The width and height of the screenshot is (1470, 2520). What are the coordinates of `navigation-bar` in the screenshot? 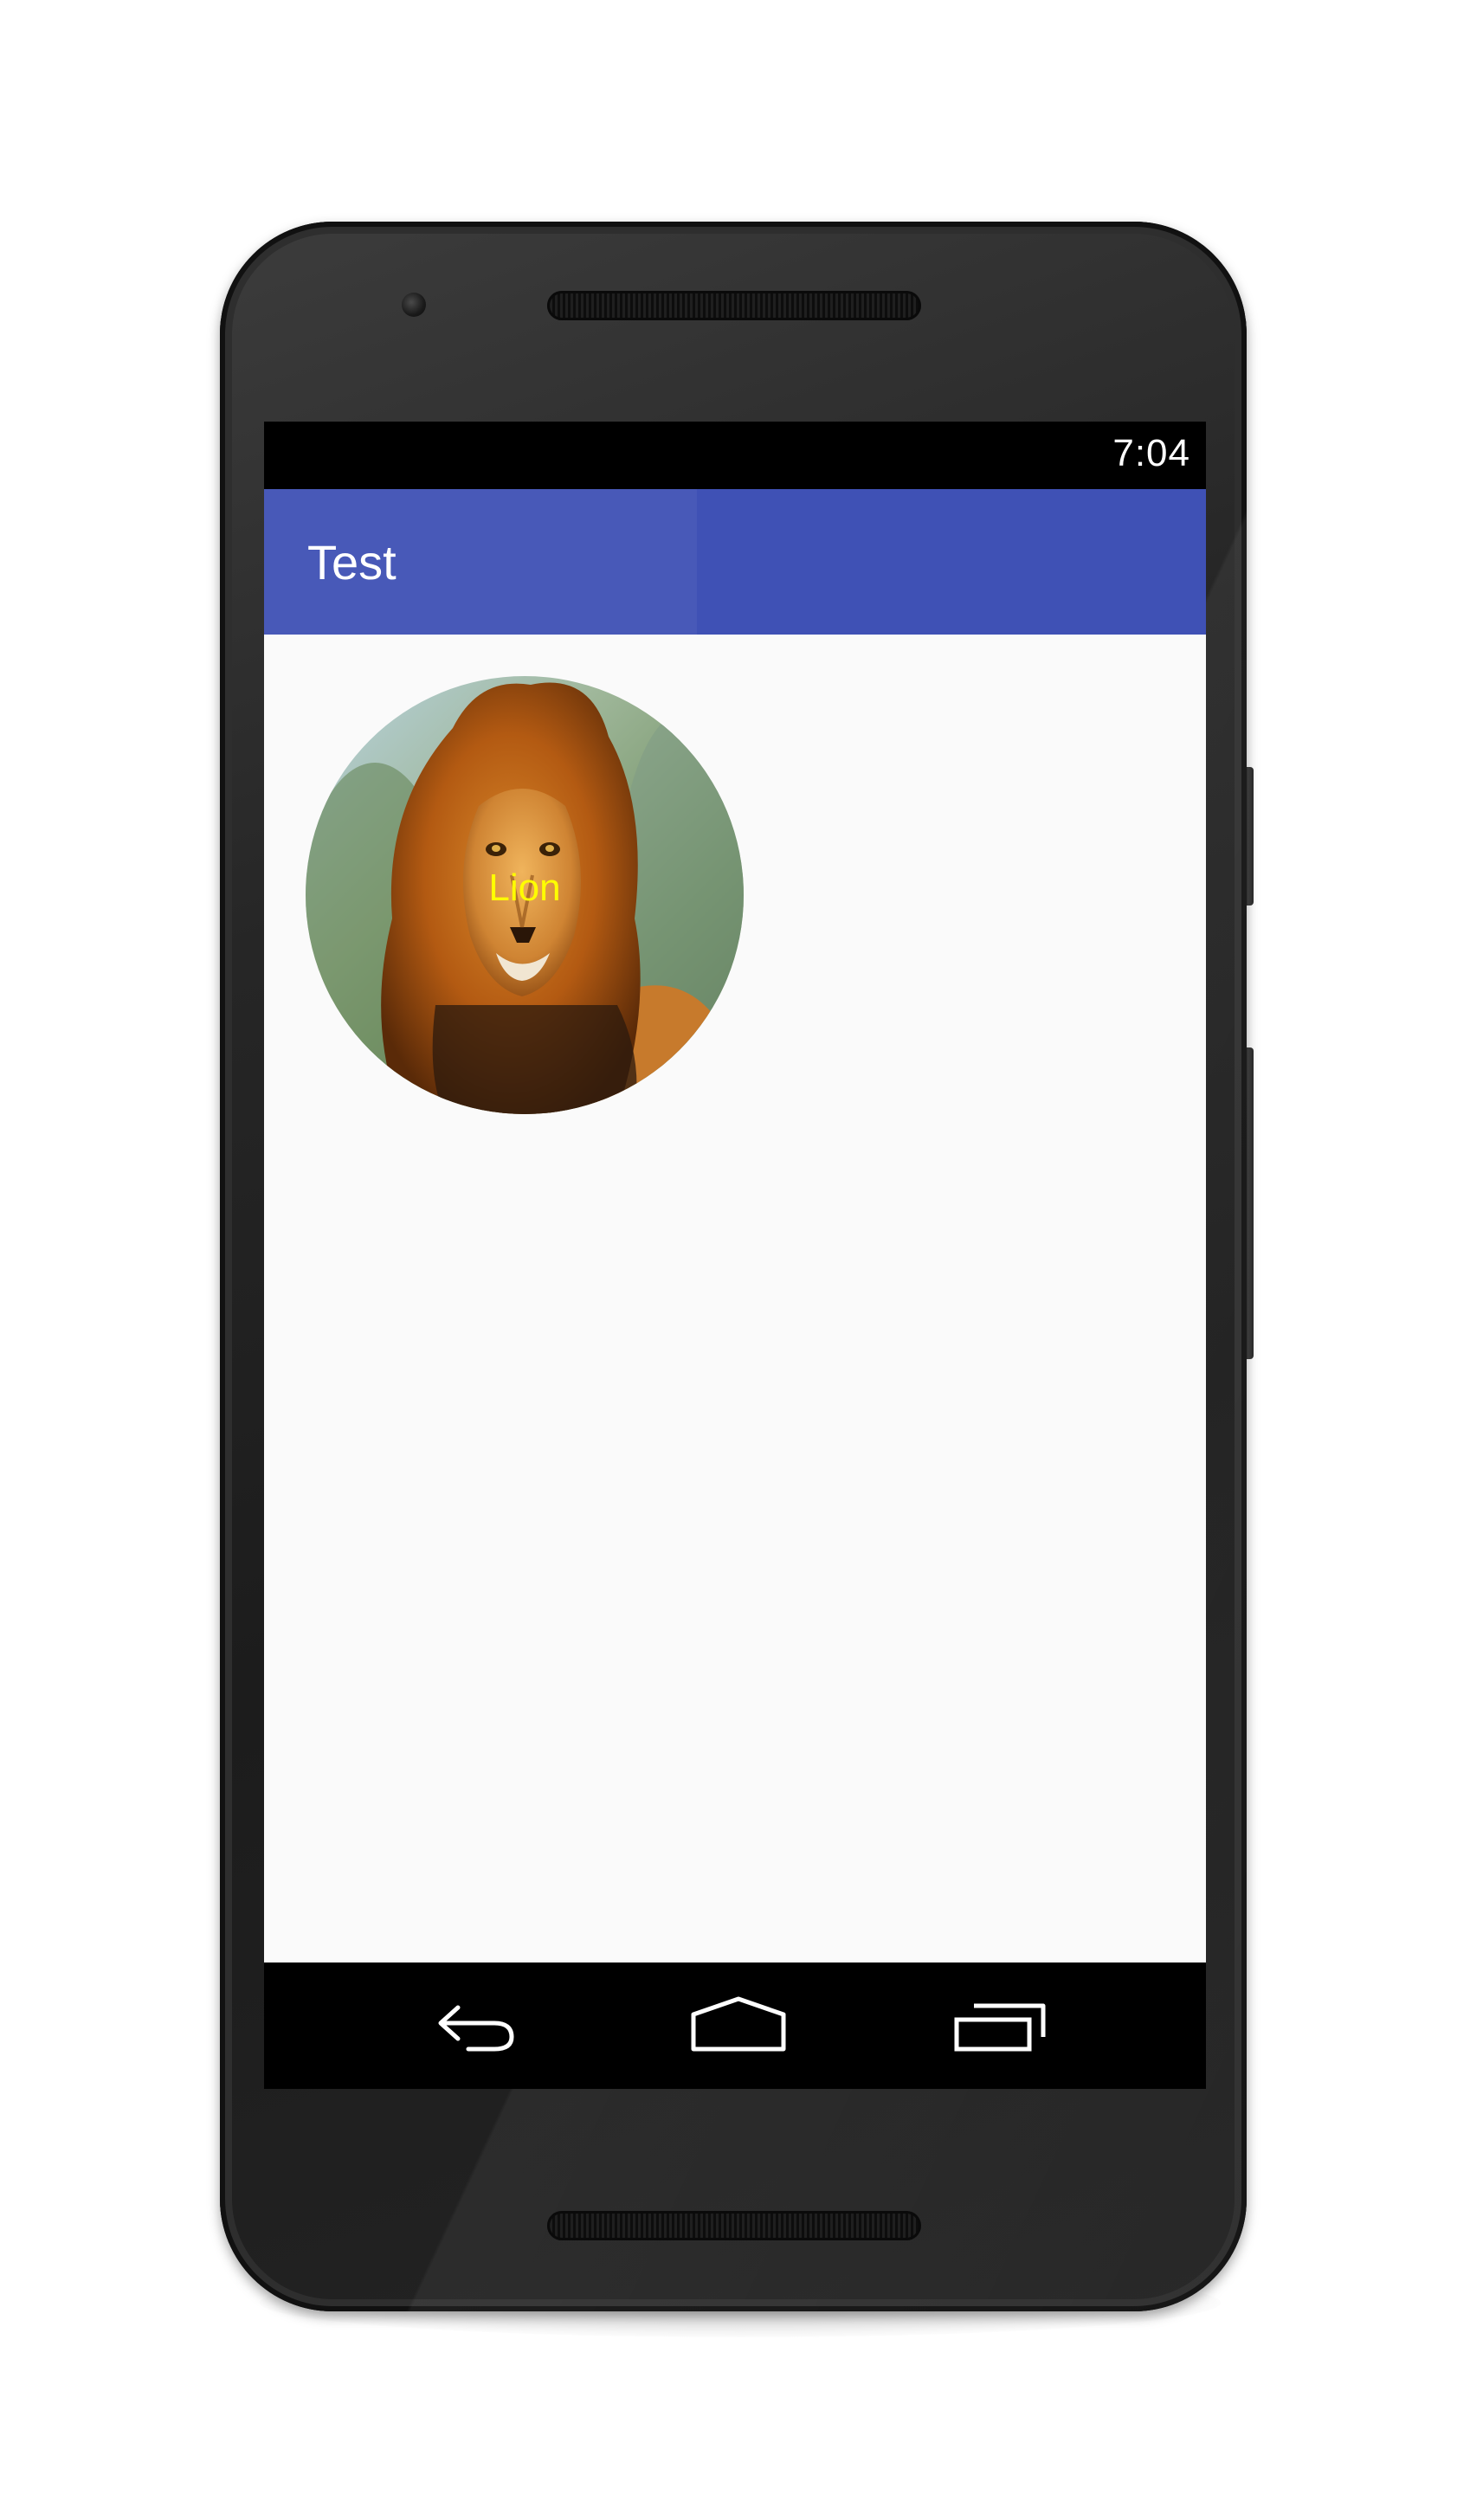 It's located at (735, 2026).